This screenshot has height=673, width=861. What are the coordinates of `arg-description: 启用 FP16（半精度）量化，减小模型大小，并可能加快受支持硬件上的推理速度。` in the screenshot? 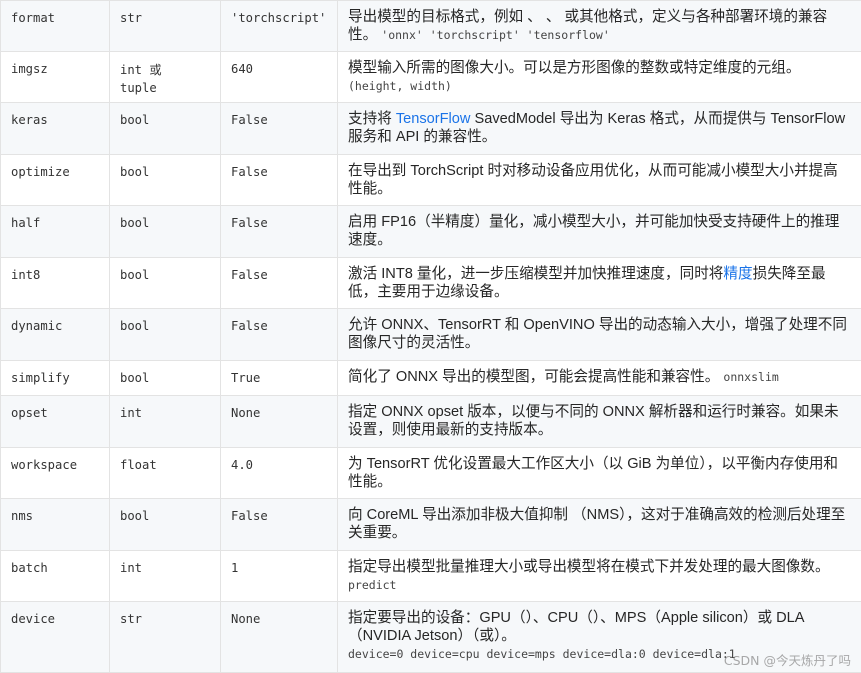 It's located at (593, 231).